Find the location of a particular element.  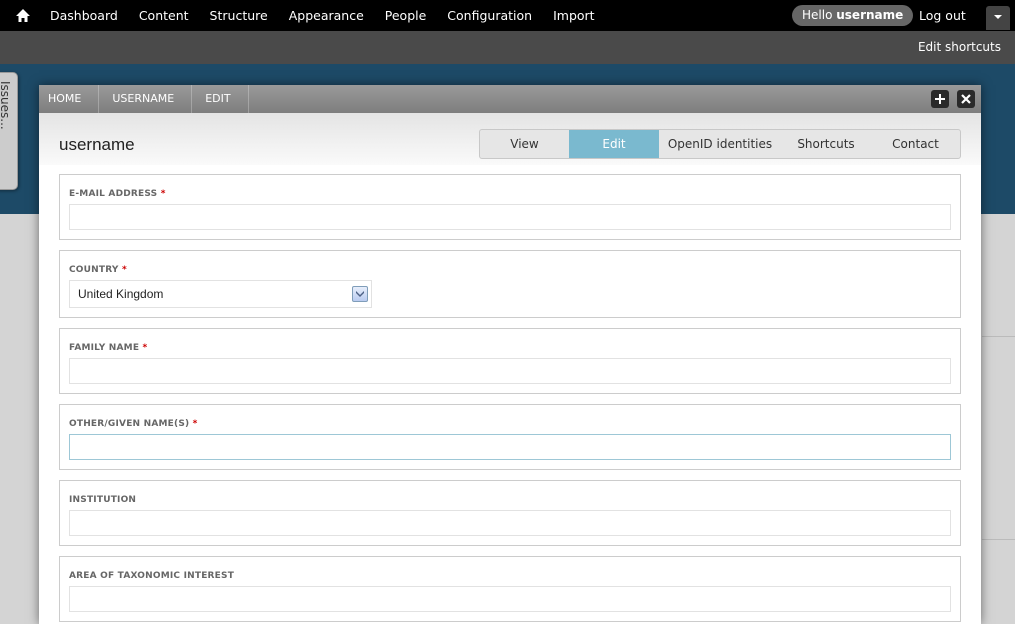

user-greeting: Hello username is located at coordinates (853, 15).